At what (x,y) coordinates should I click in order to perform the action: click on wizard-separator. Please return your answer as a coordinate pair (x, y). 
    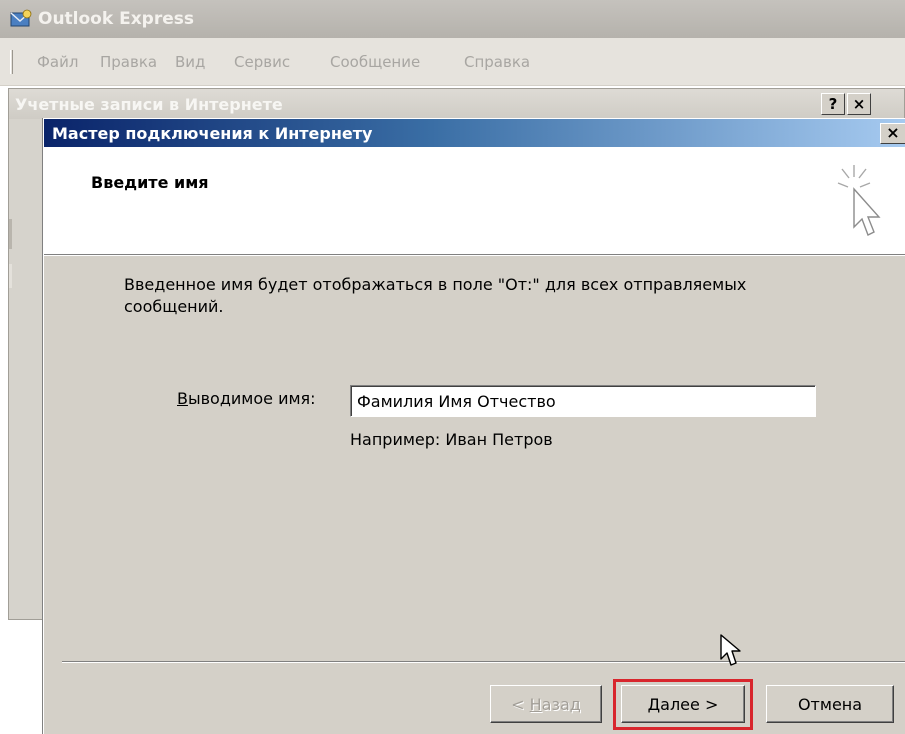
    Looking at the image, I should click on (483, 662).